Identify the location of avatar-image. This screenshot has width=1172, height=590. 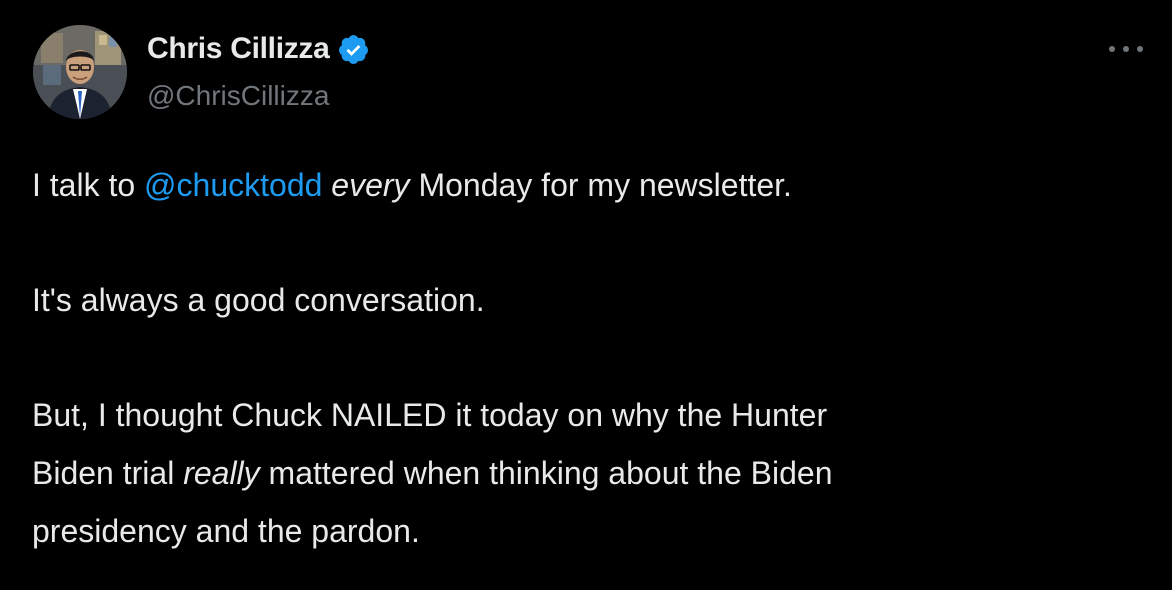
(80, 72).